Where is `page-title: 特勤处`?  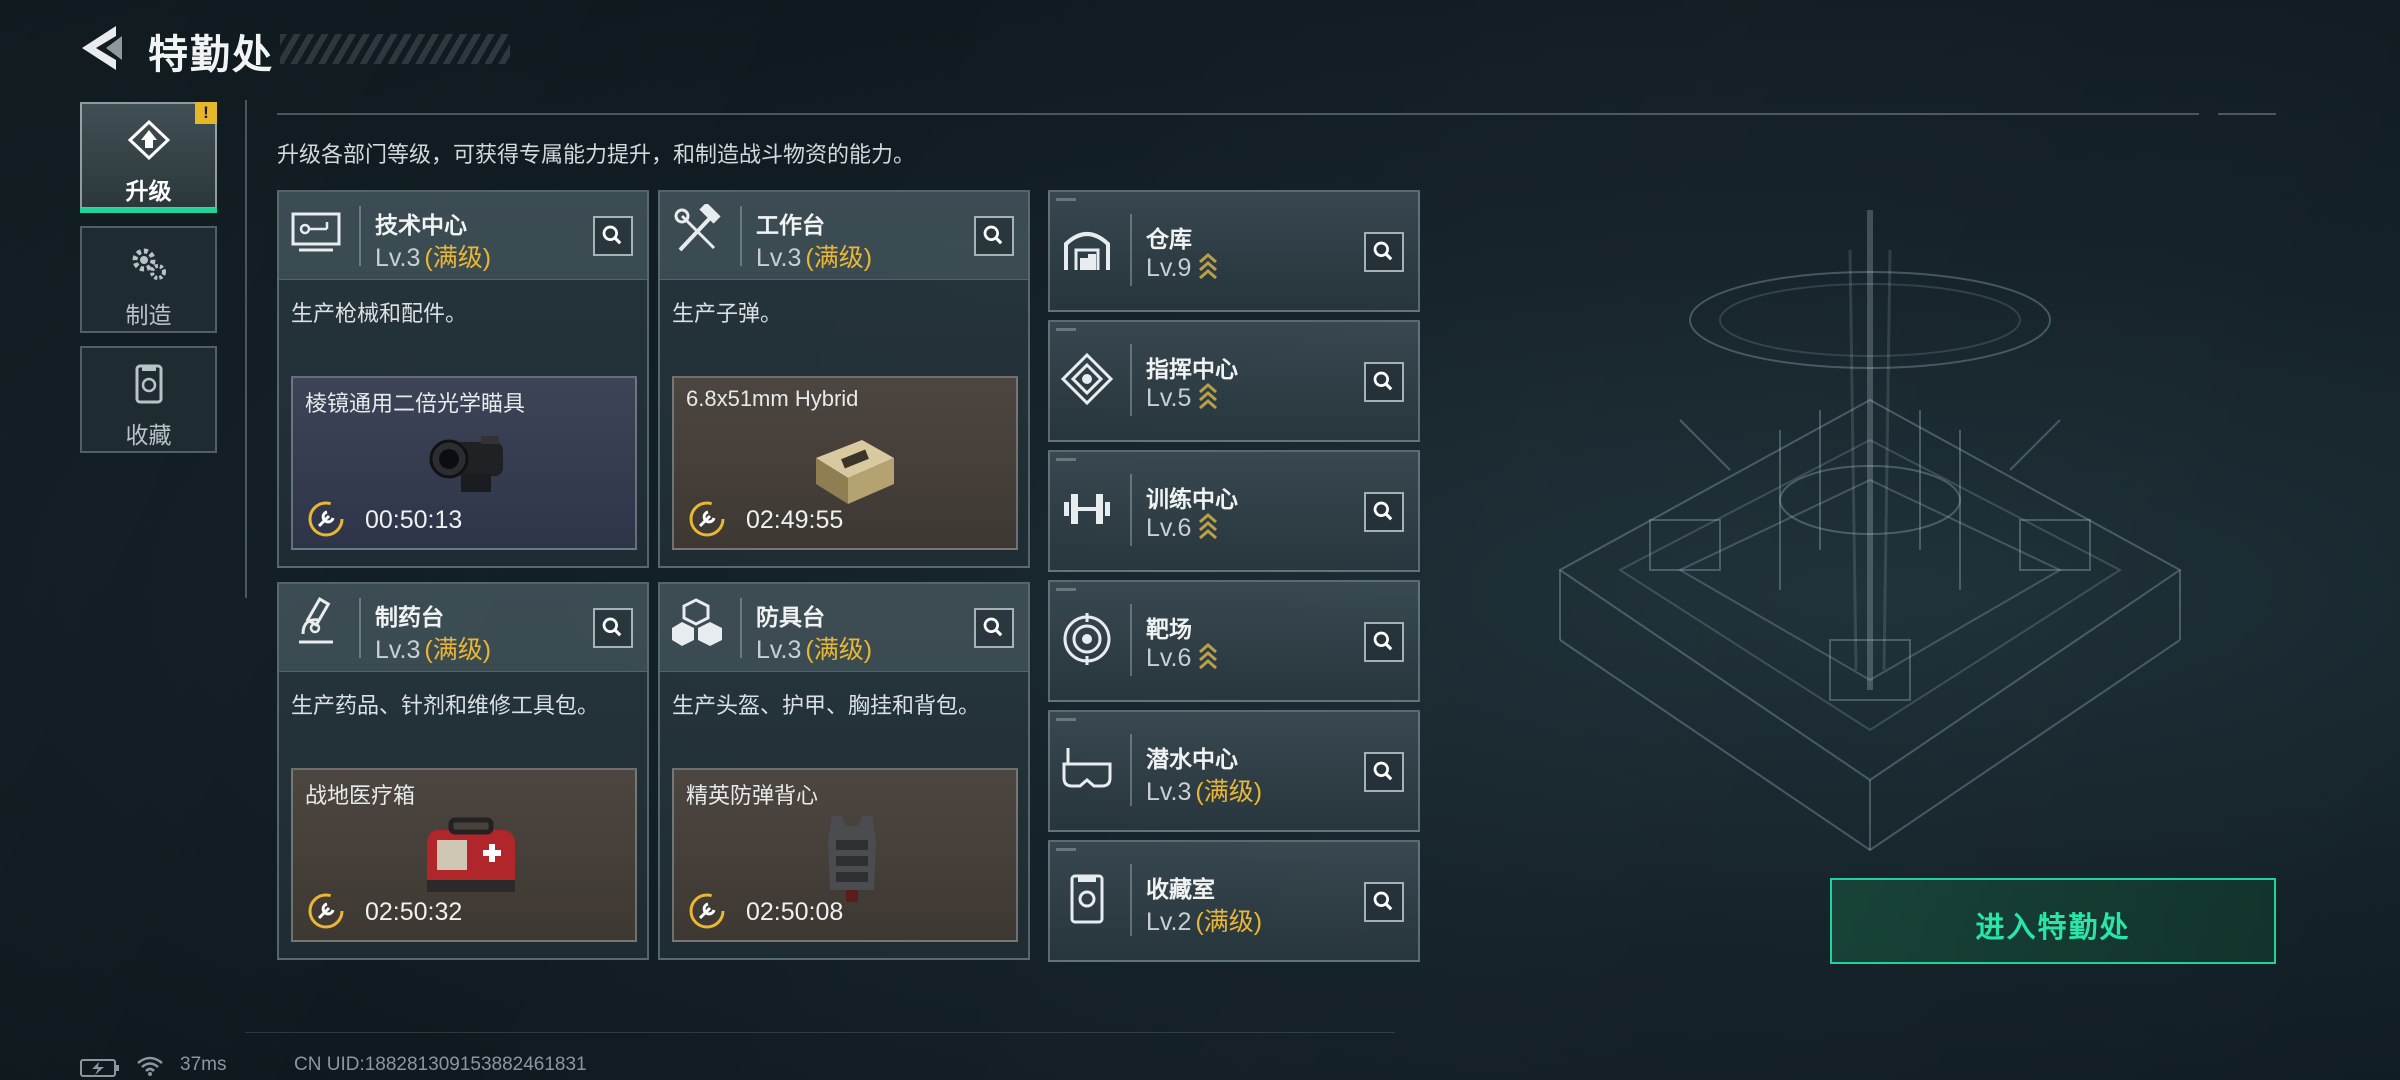 page-title: 特勤处 is located at coordinates (211, 55).